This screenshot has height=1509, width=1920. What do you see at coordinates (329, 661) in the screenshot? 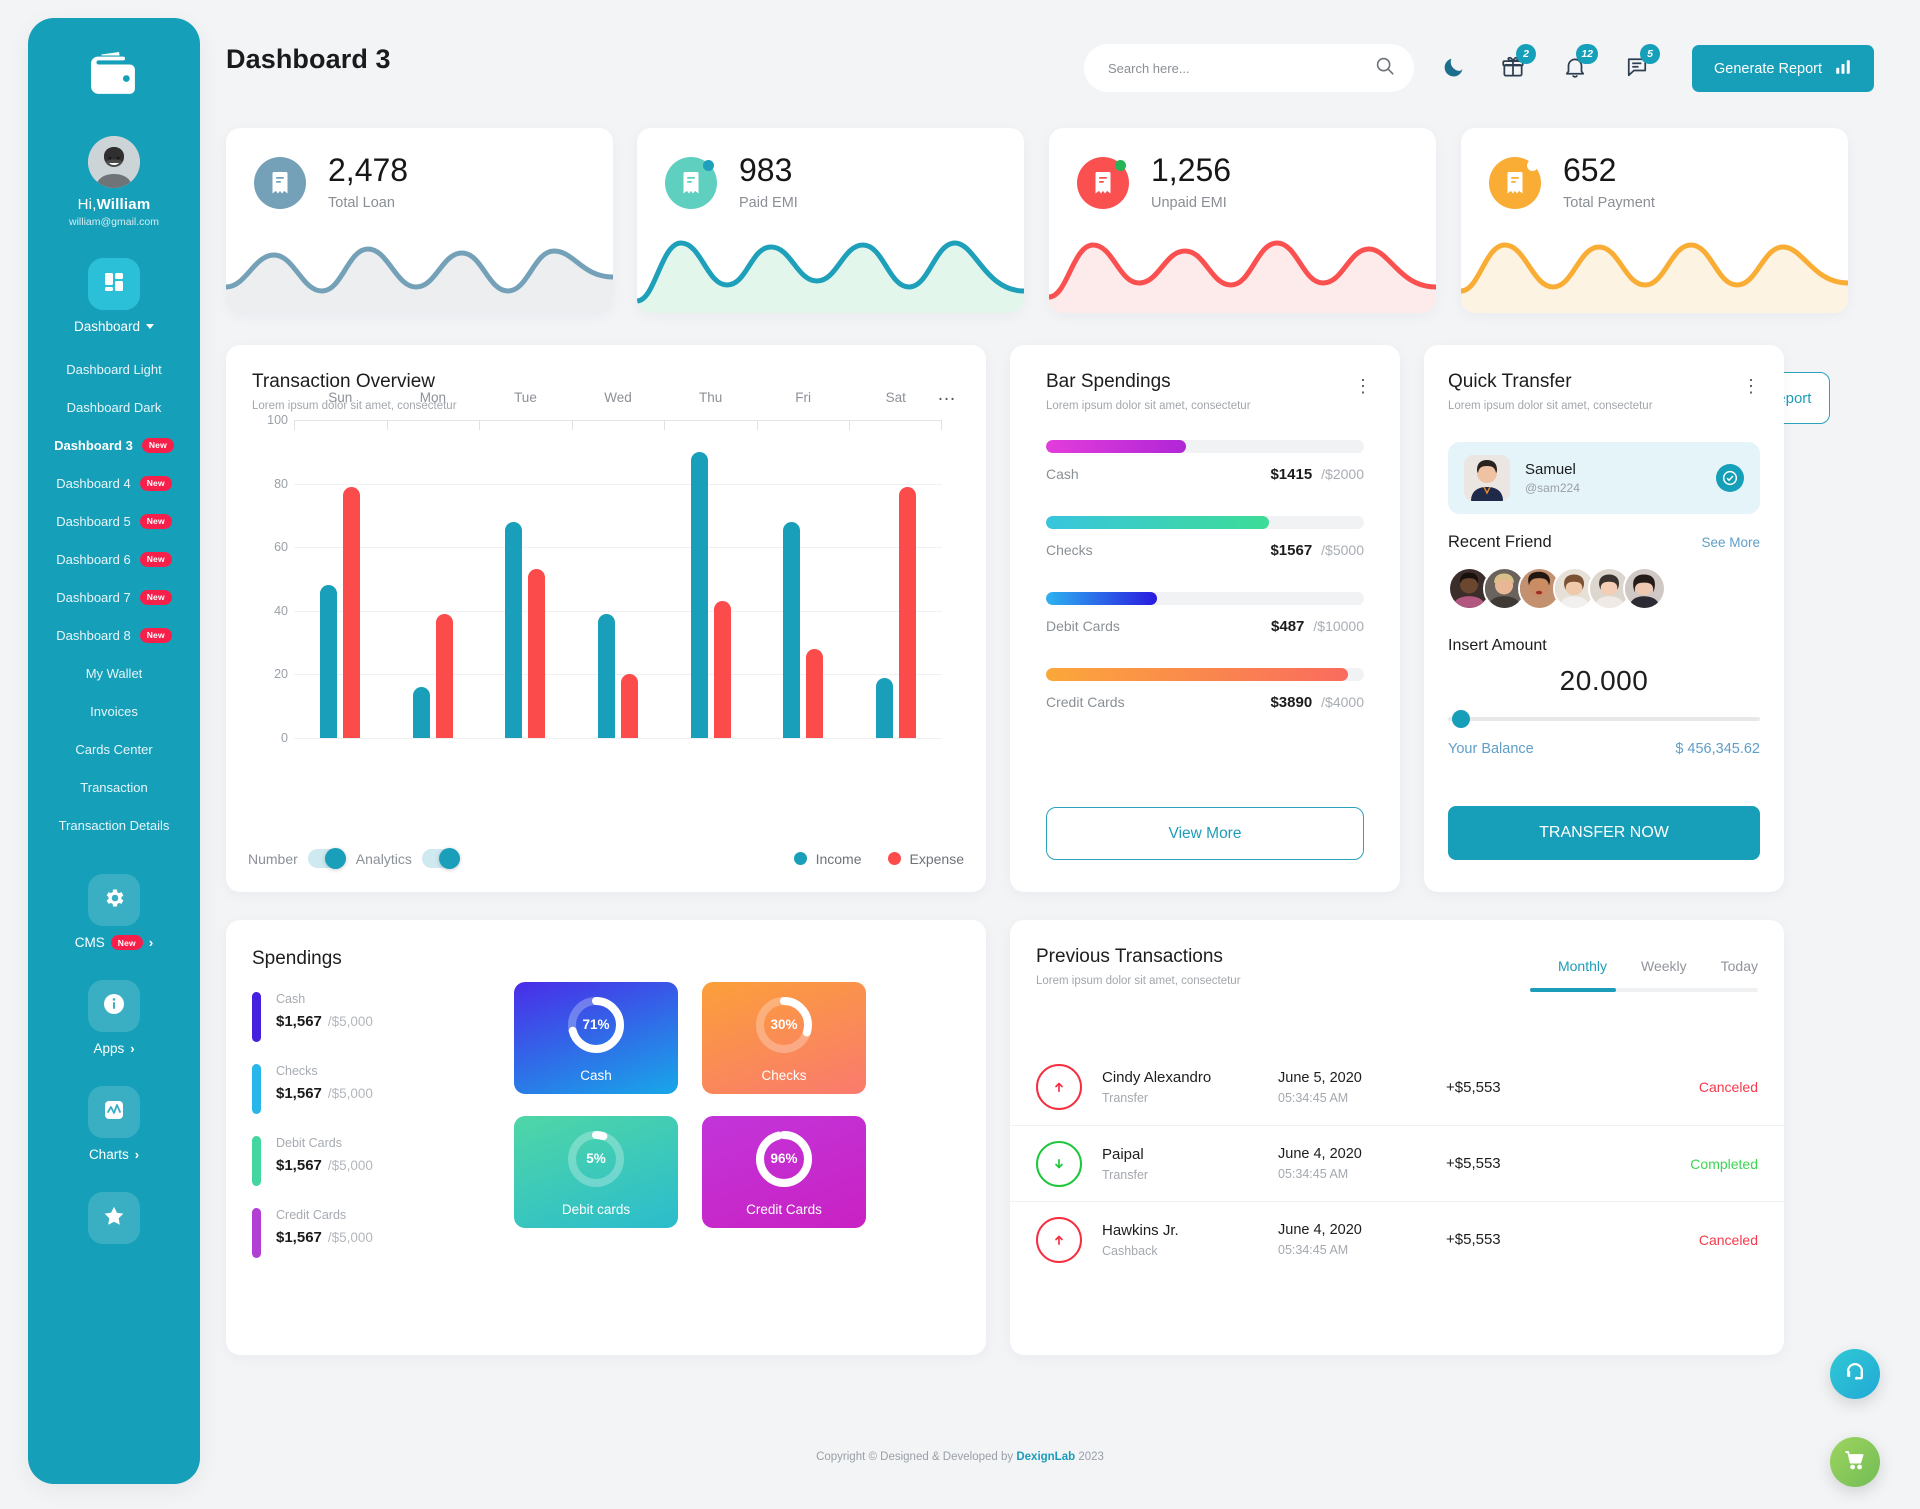
I see `bar-income-sun` at bounding box center [329, 661].